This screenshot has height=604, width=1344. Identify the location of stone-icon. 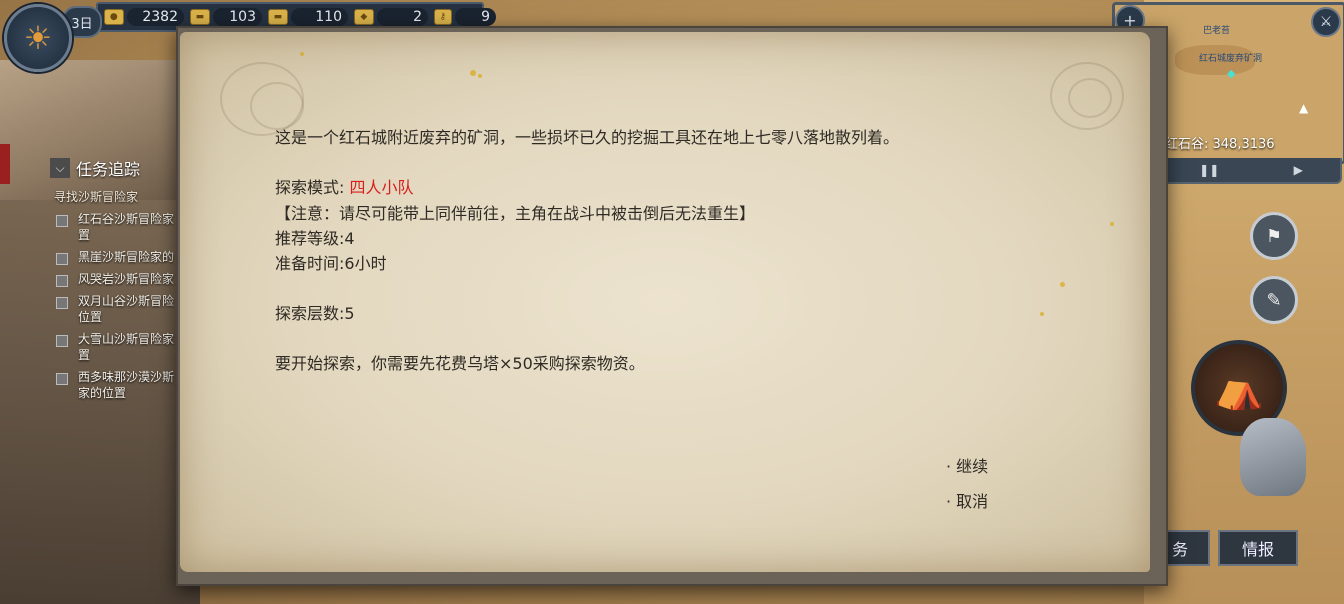
(1273, 457).